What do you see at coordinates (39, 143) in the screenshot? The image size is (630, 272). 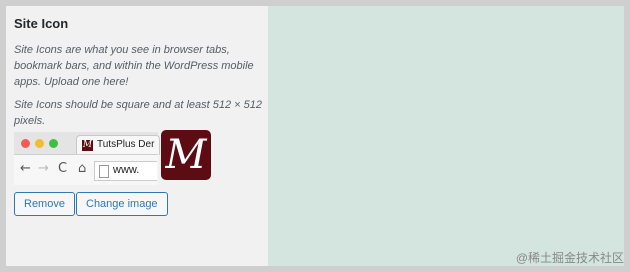 I see `window-minimize-icon` at bounding box center [39, 143].